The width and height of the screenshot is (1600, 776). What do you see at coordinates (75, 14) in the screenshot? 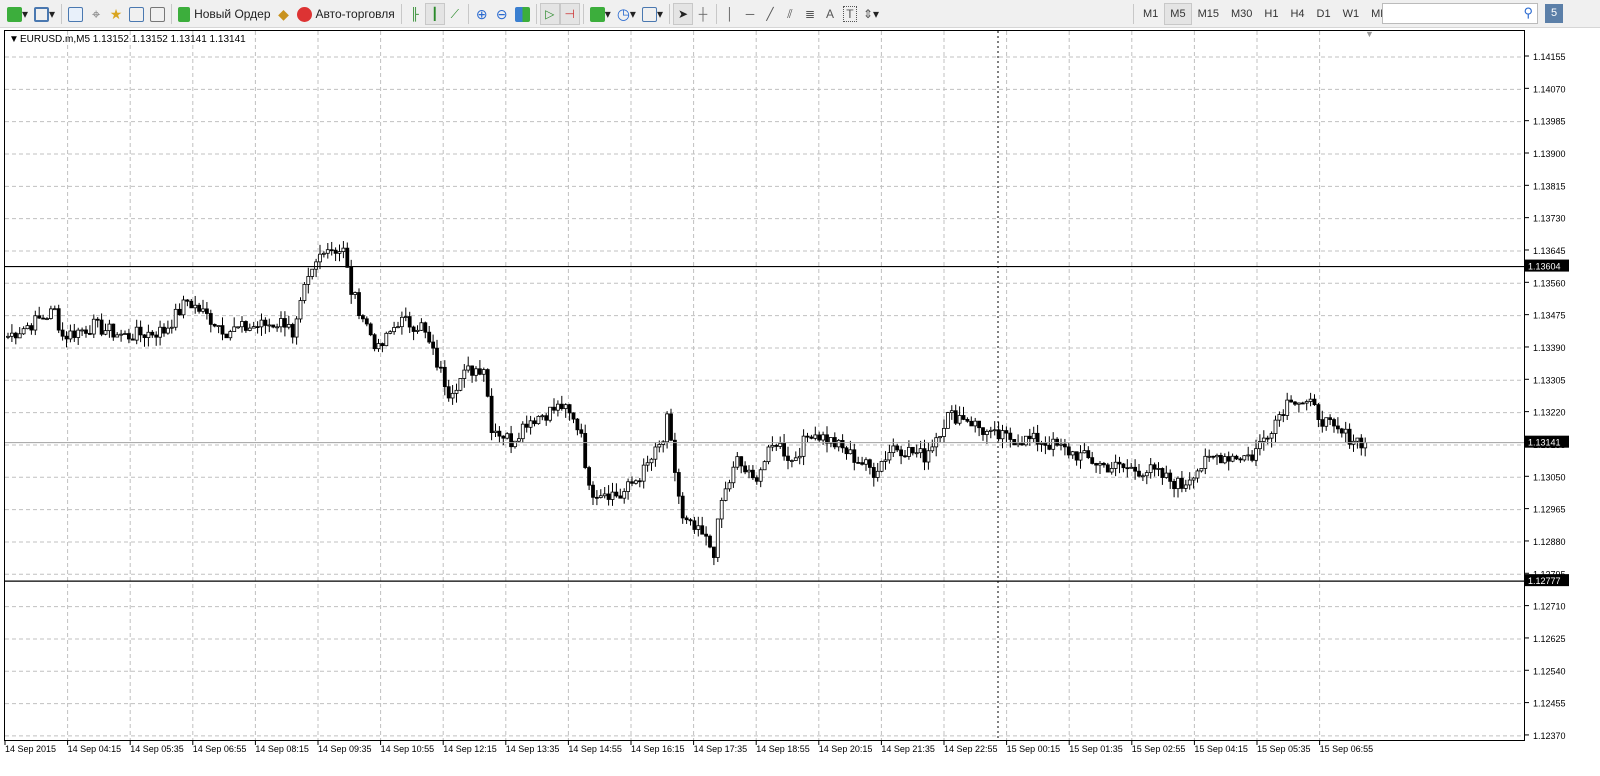
I see `market-watch-button` at bounding box center [75, 14].